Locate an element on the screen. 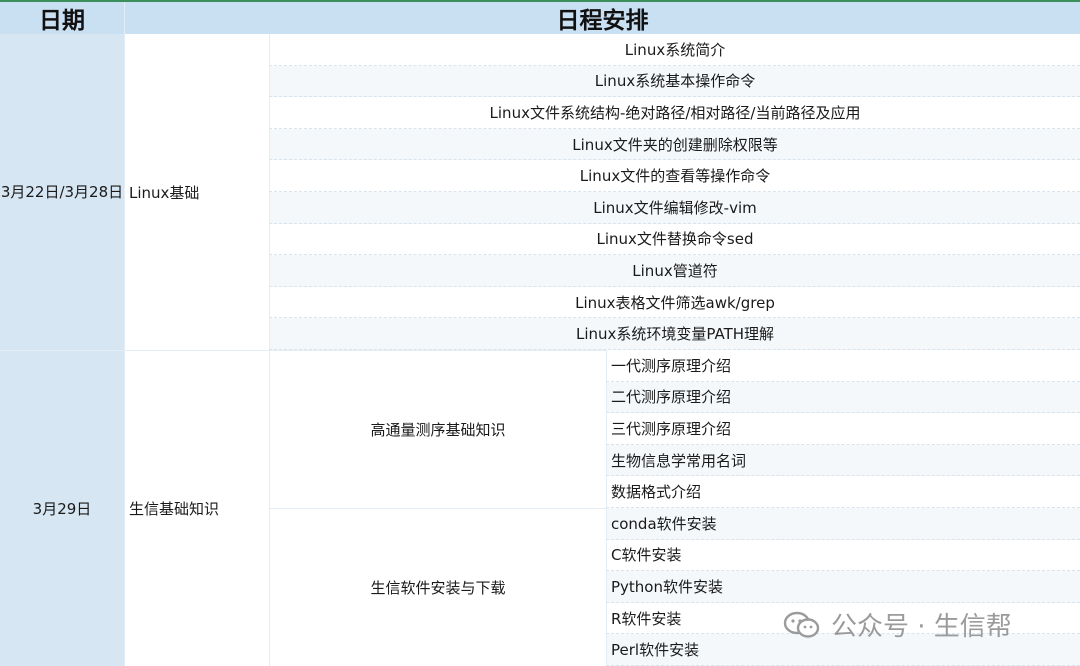 This screenshot has width=1080, height=666. schedule-item: Linux文件系统结构-绝对路径/相对路径/当前路径及应用 is located at coordinates (674, 113).